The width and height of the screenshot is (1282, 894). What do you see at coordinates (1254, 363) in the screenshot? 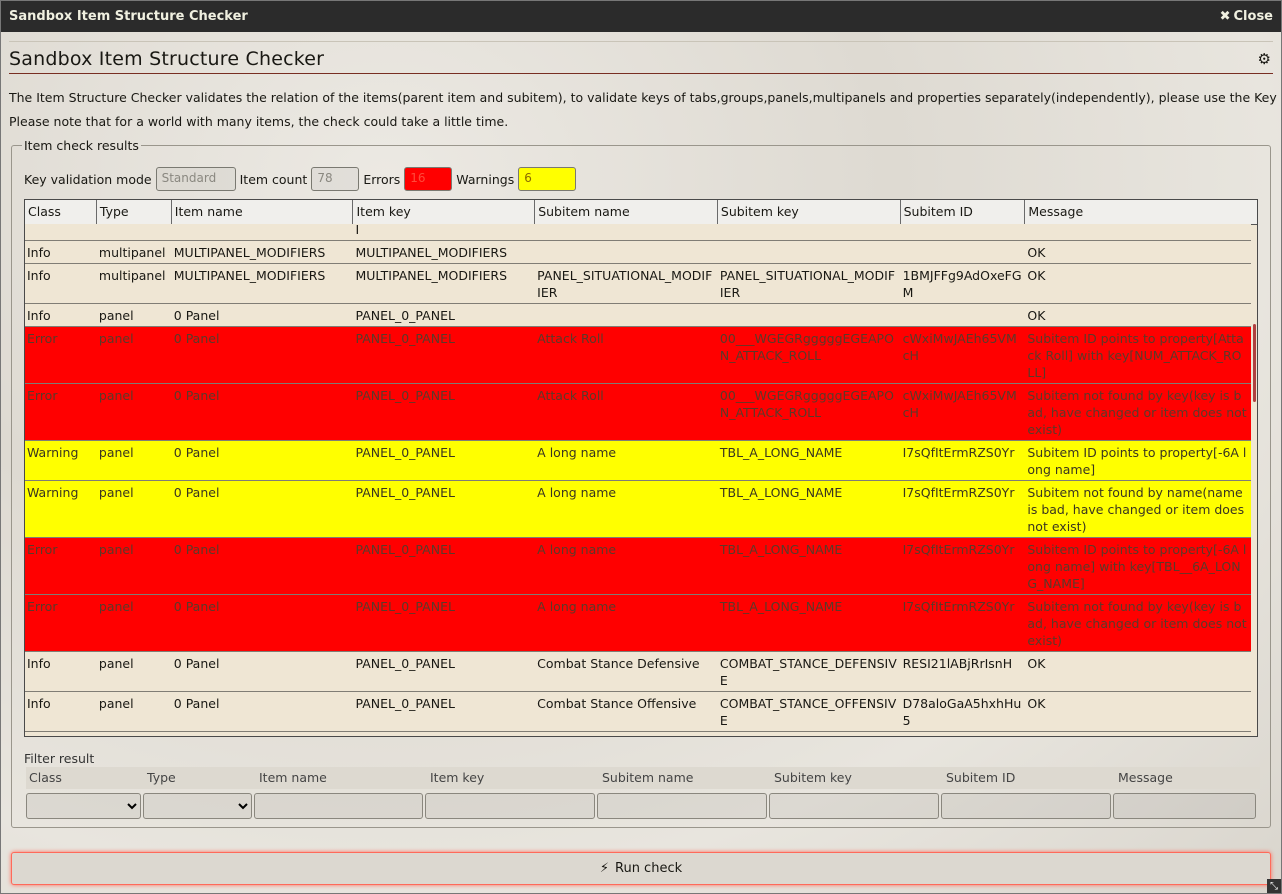
I see `scrollbar-thumb` at bounding box center [1254, 363].